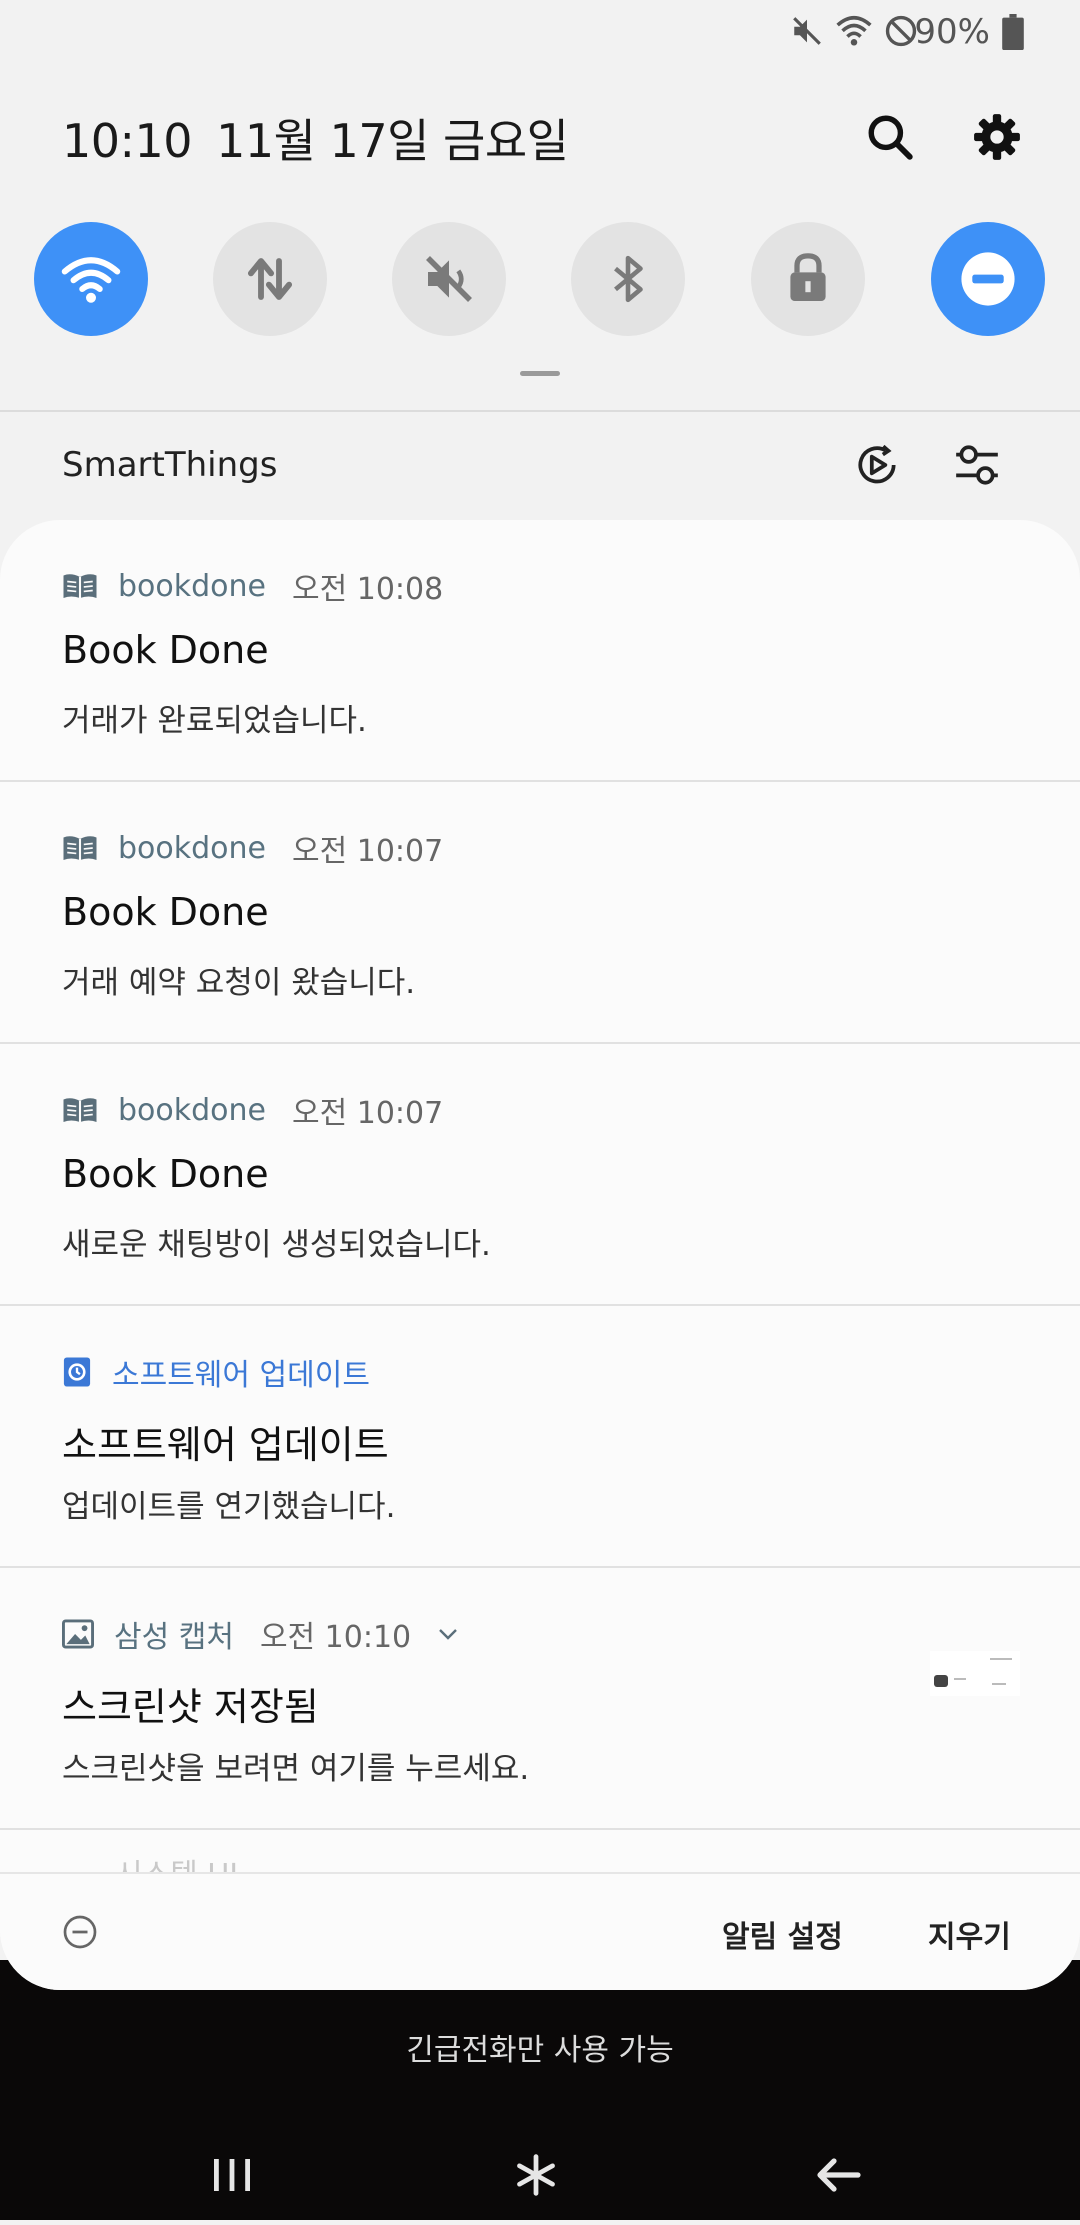 This screenshot has height=2225, width=1080. I want to click on nav-recents-button, so click(232, 2175).